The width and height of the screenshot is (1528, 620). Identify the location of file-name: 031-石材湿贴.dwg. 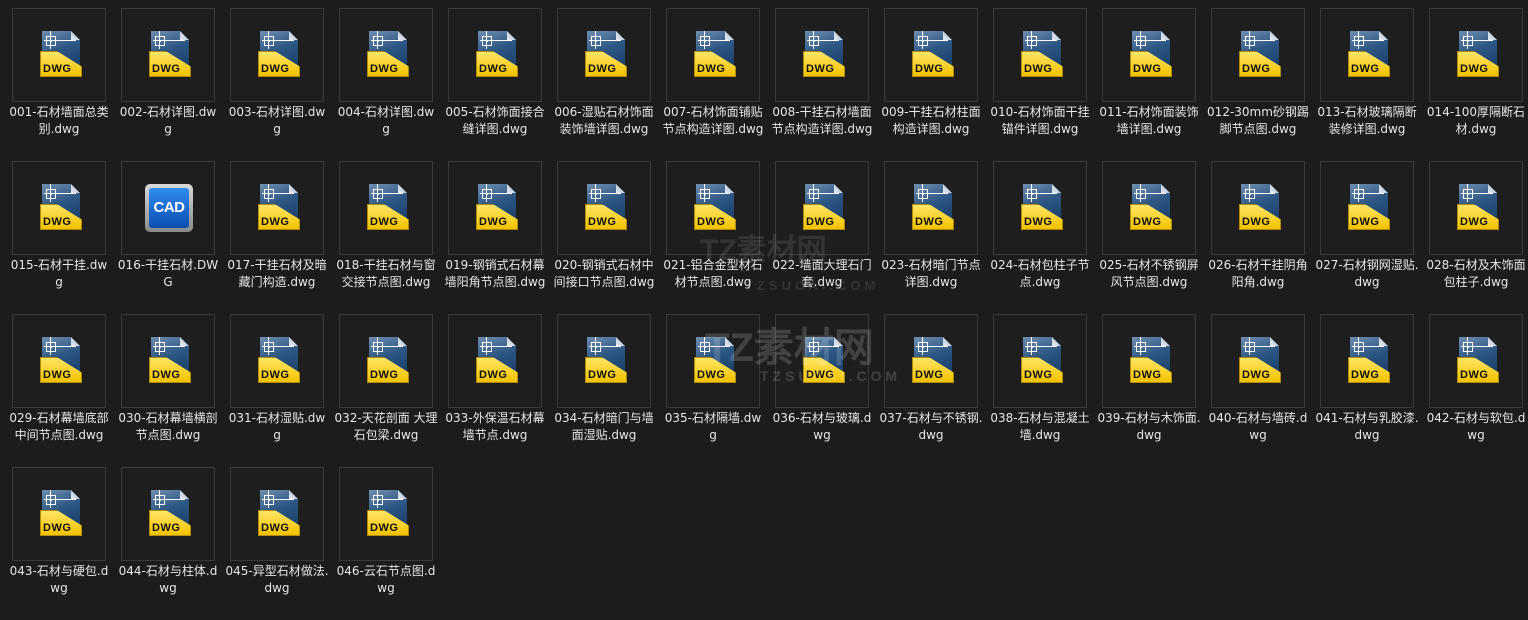
(277, 427).